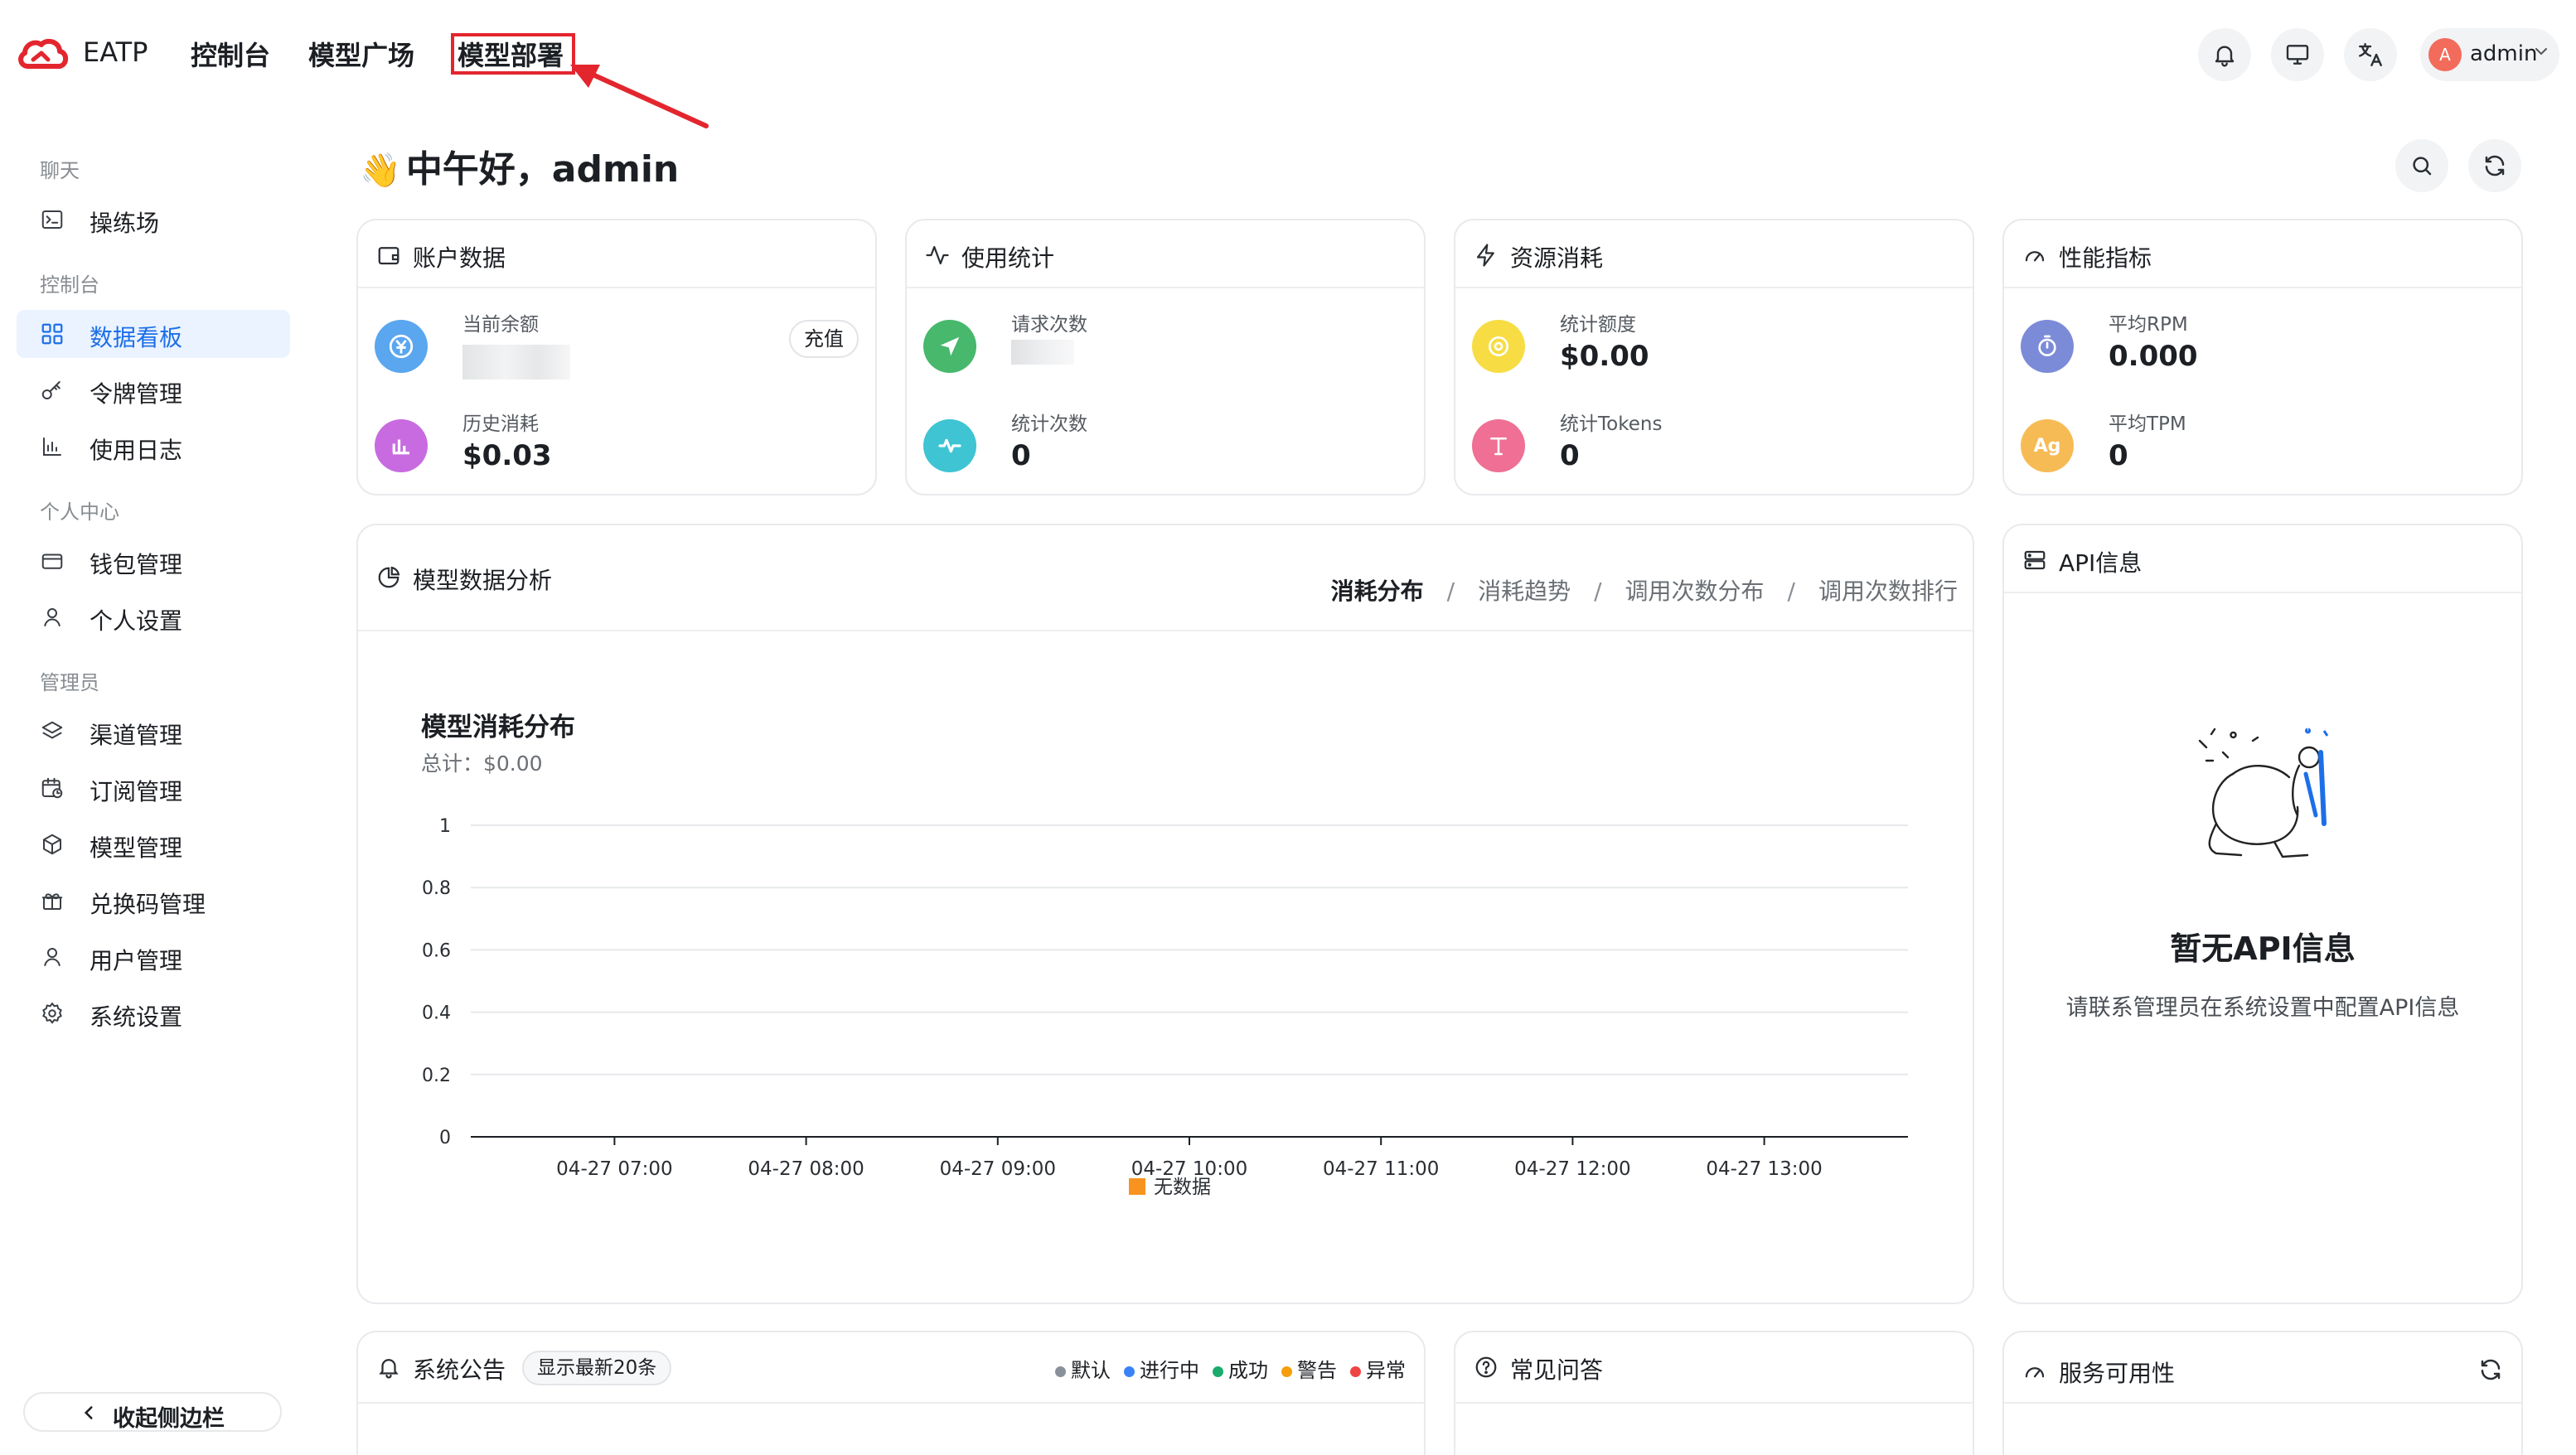 The width and height of the screenshot is (2576, 1455). I want to click on refresh-button, so click(2494, 165).